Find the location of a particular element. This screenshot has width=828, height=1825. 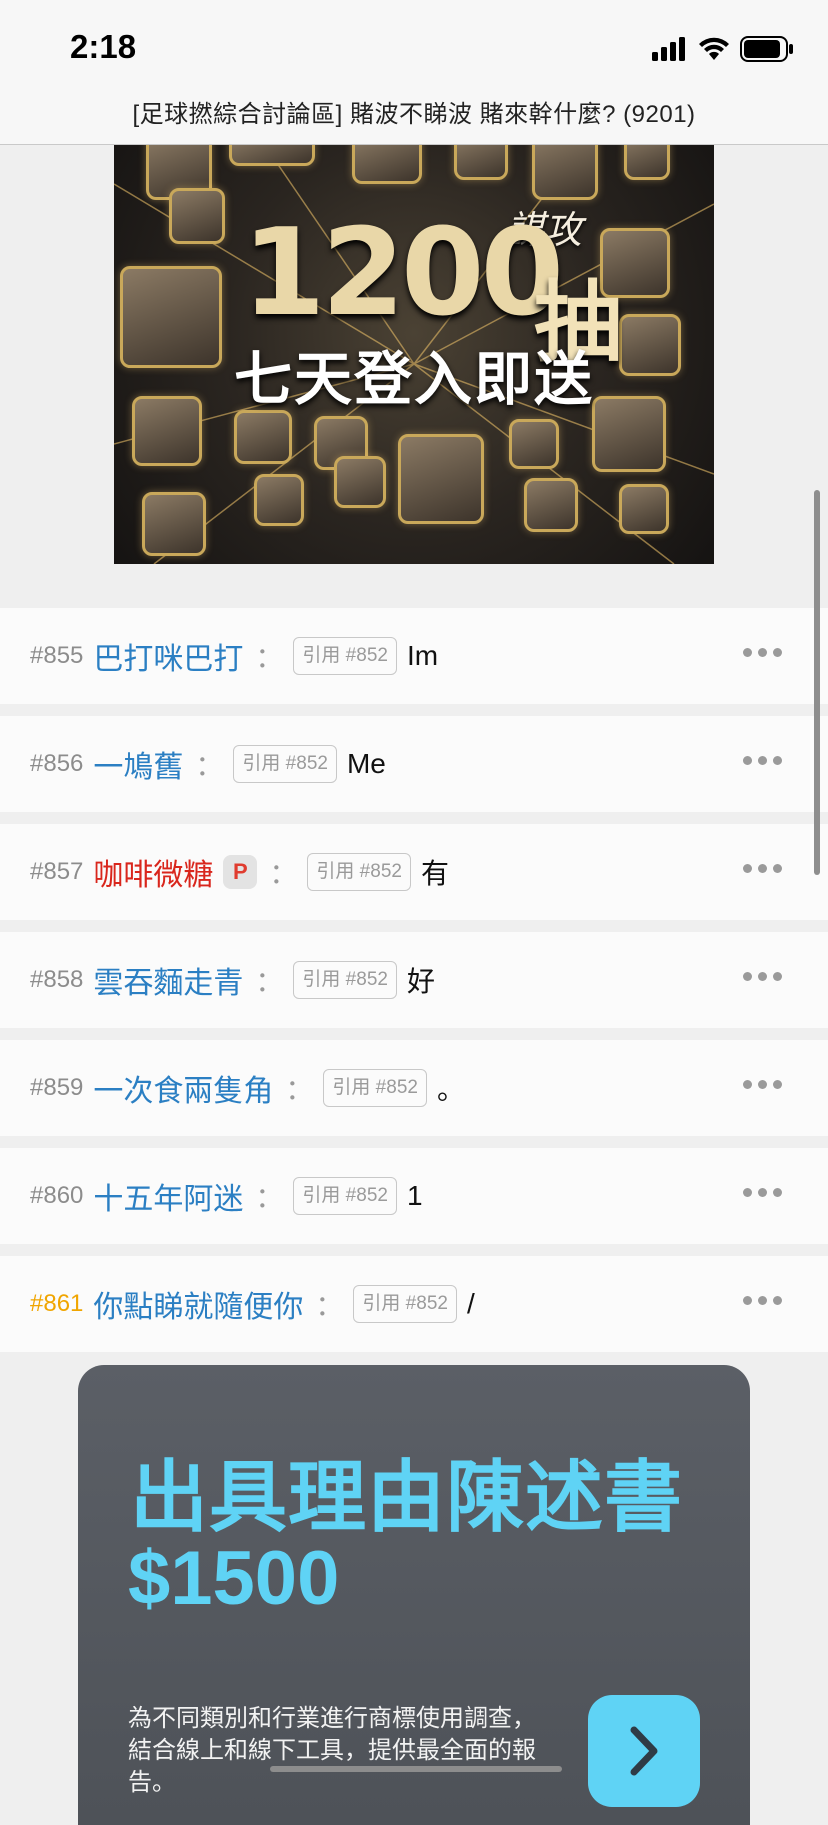

battery-icon is located at coordinates (766, 49).